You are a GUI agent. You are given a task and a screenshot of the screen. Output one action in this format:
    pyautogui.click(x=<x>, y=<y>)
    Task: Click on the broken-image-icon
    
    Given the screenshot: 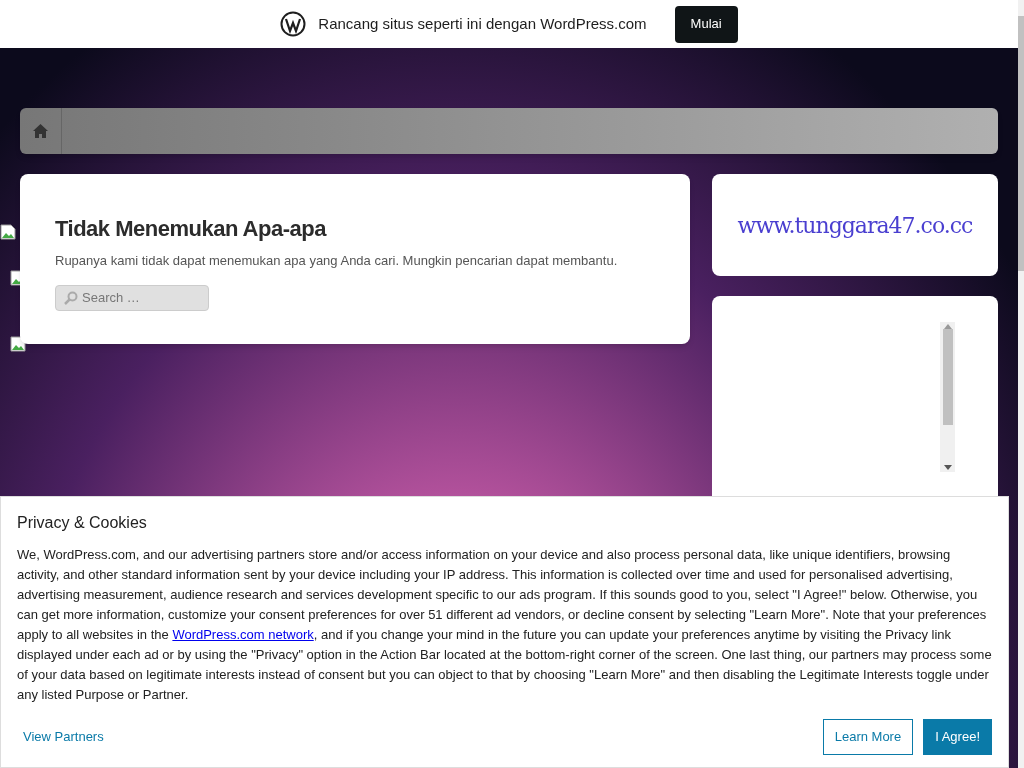 What is the action you would take?
    pyautogui.click(x=8, y=232)
    